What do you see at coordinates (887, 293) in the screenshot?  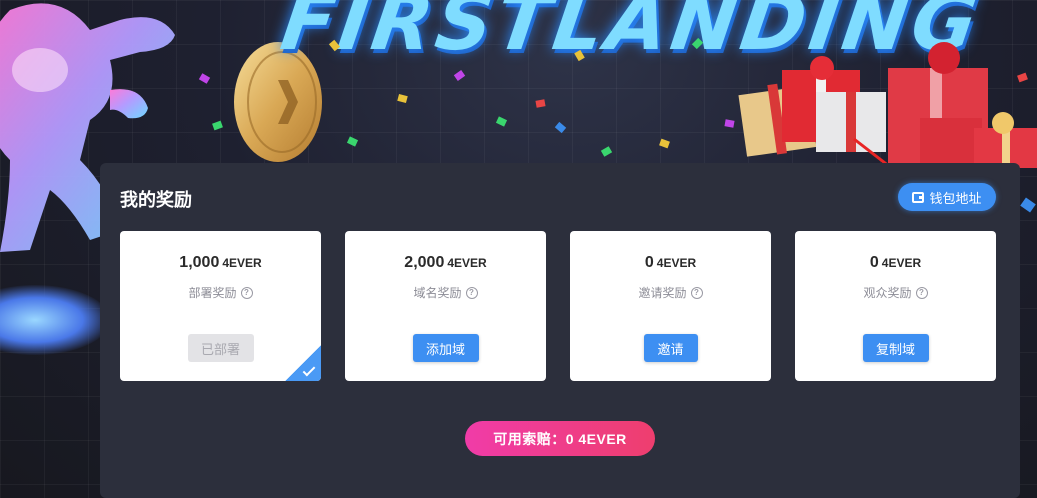 I see `reward-label-text: 观众奖励` at bounding box center [887, 293].